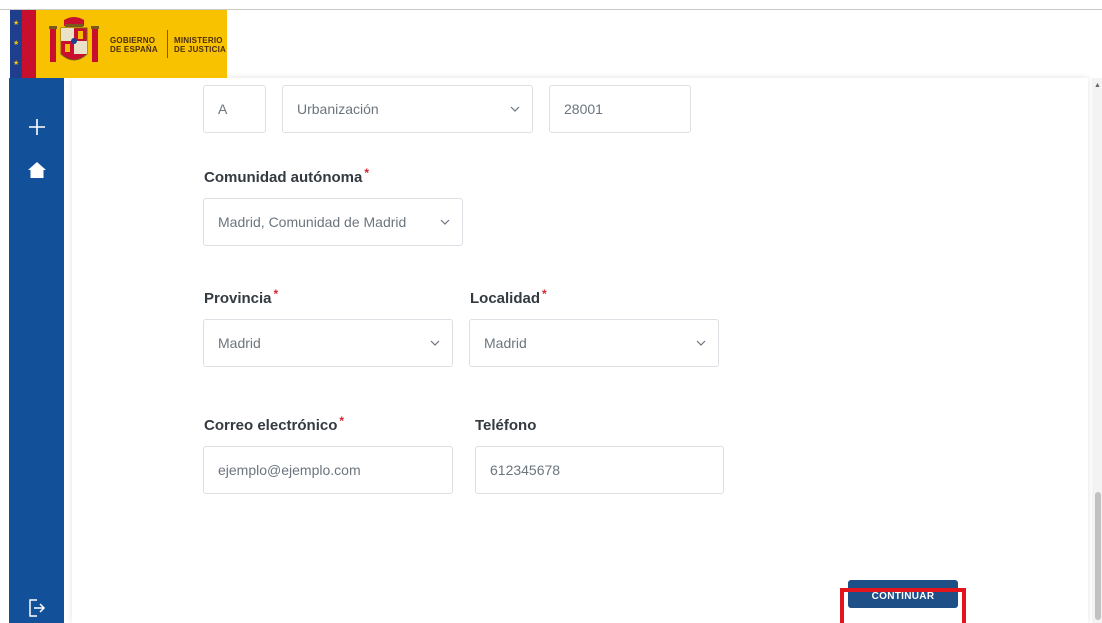 The height and width of the screenshot is (623, 1102). I want to click on logo-gobierno-text: GOBIERNO DE ESPAÑA, so click(134, 45).